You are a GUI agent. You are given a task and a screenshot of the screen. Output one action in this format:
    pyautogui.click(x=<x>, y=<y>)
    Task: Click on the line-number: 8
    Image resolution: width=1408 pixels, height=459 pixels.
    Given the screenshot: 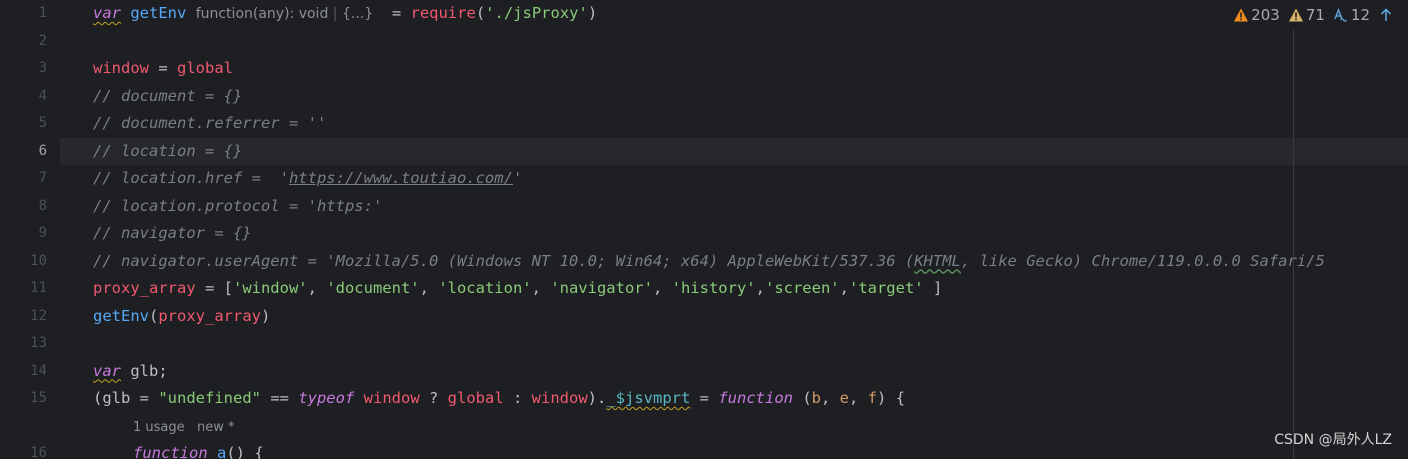 What is the action you would take?
    pyautogui.click(x=42, y=205)
    